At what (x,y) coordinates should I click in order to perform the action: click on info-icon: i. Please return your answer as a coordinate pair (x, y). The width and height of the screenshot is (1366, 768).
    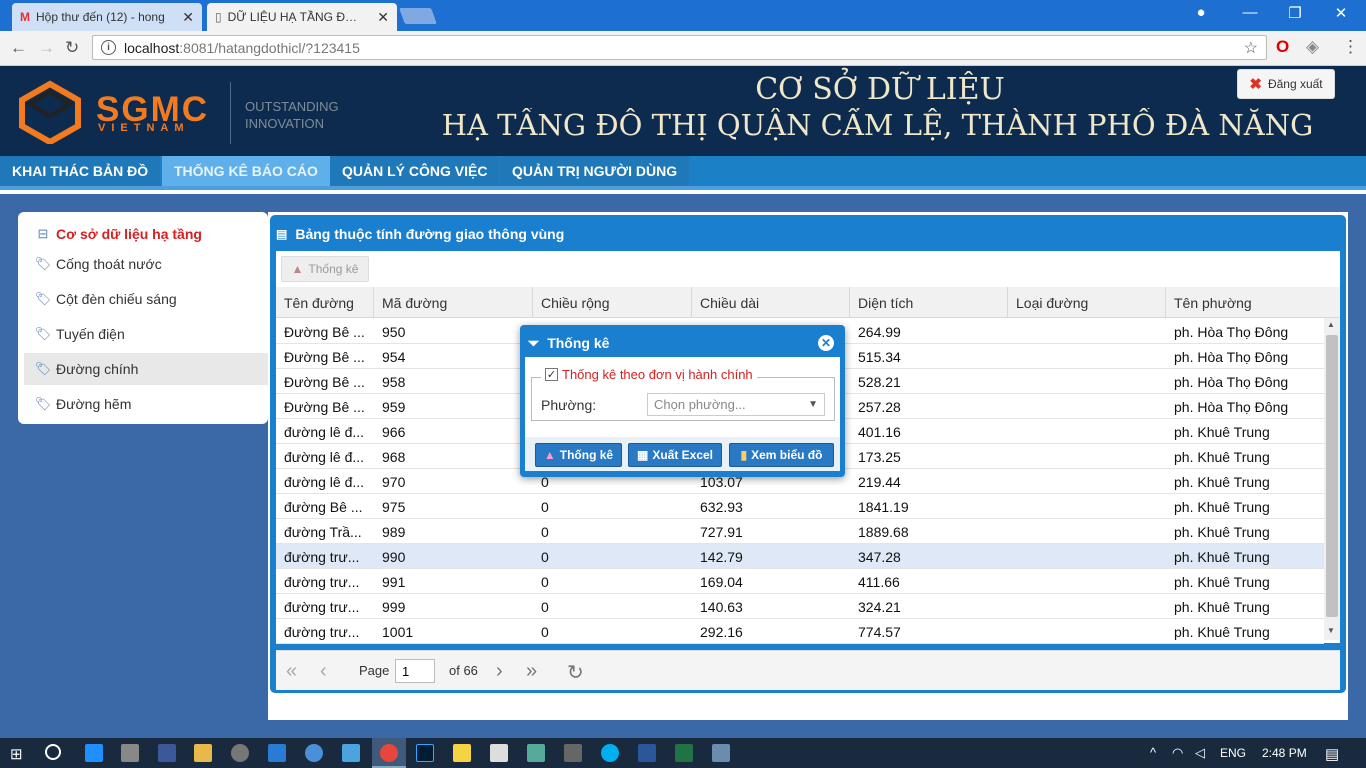
    Looking at the image, I should click on (108, 47).